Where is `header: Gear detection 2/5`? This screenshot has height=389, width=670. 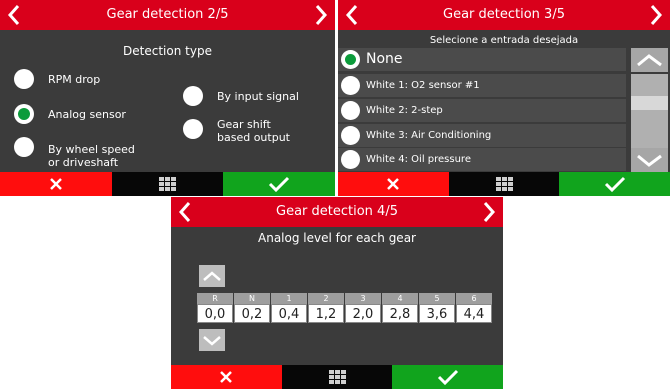 header: Gear detection 2/5 is located at coordinates (167, 15).